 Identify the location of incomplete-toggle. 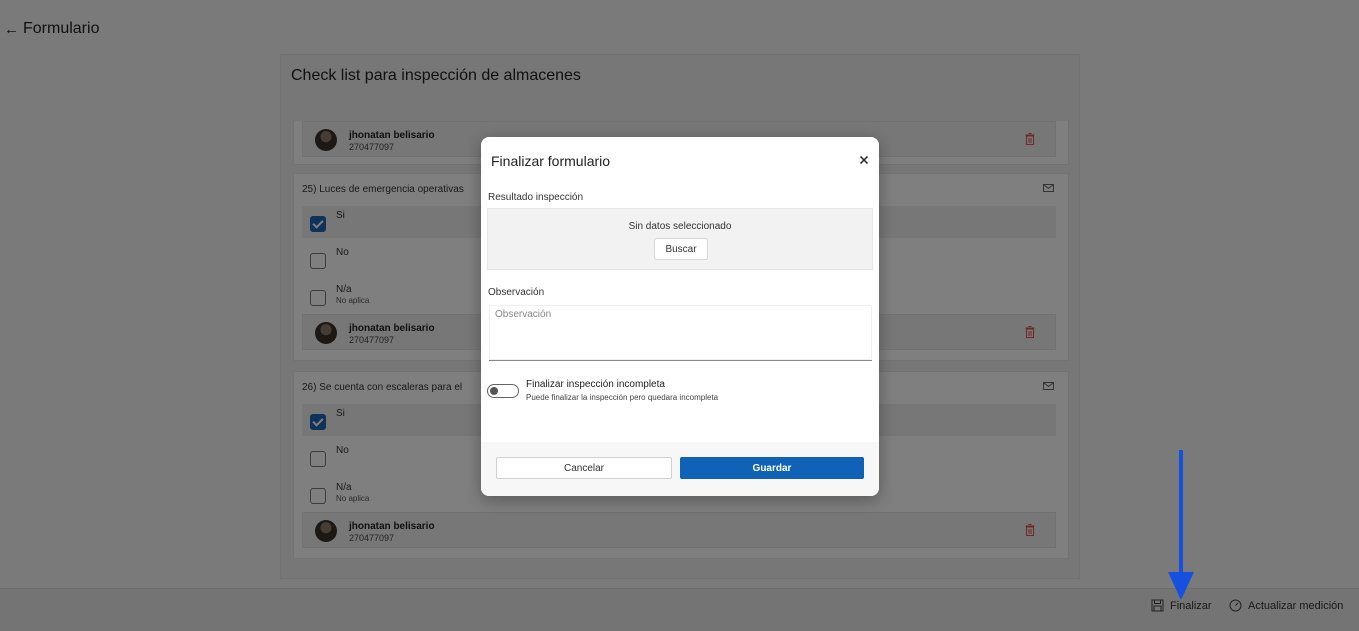
(503, 391).